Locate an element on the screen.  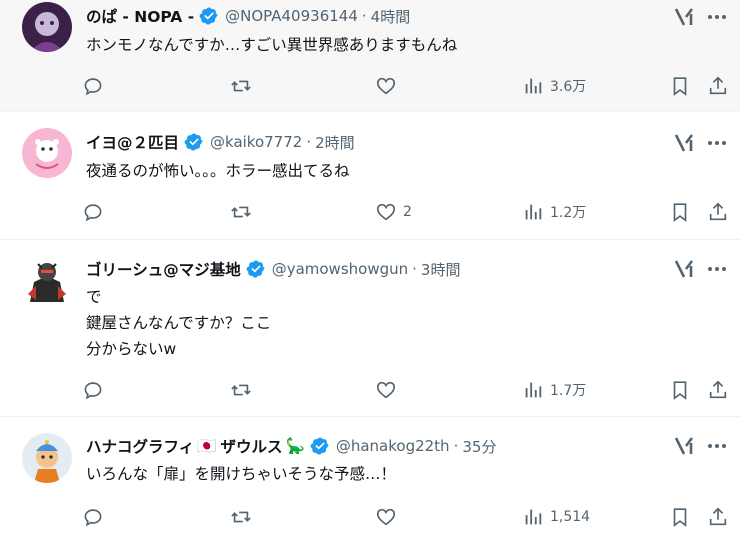
timestamp: 4時間 is located at coordinates (391, 16).